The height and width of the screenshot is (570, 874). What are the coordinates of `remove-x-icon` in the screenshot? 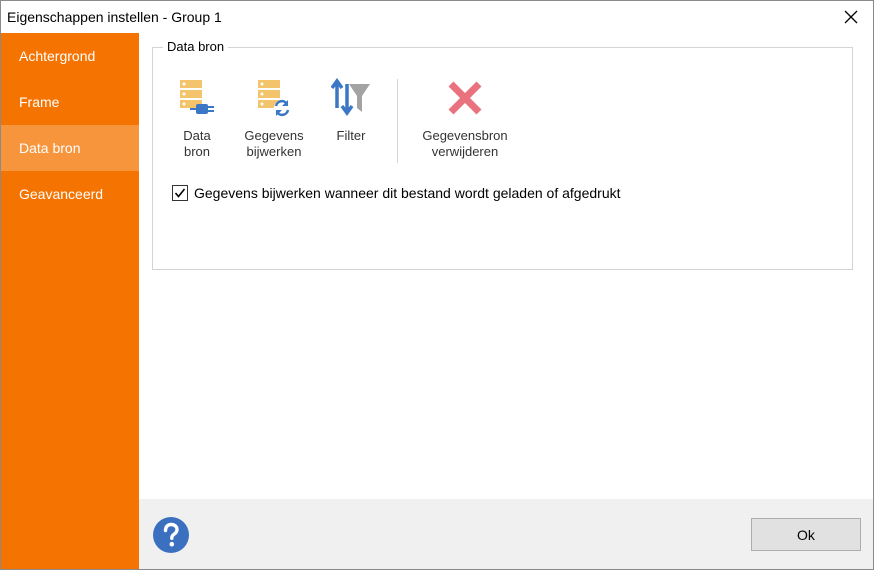 It's located at (465, 98).